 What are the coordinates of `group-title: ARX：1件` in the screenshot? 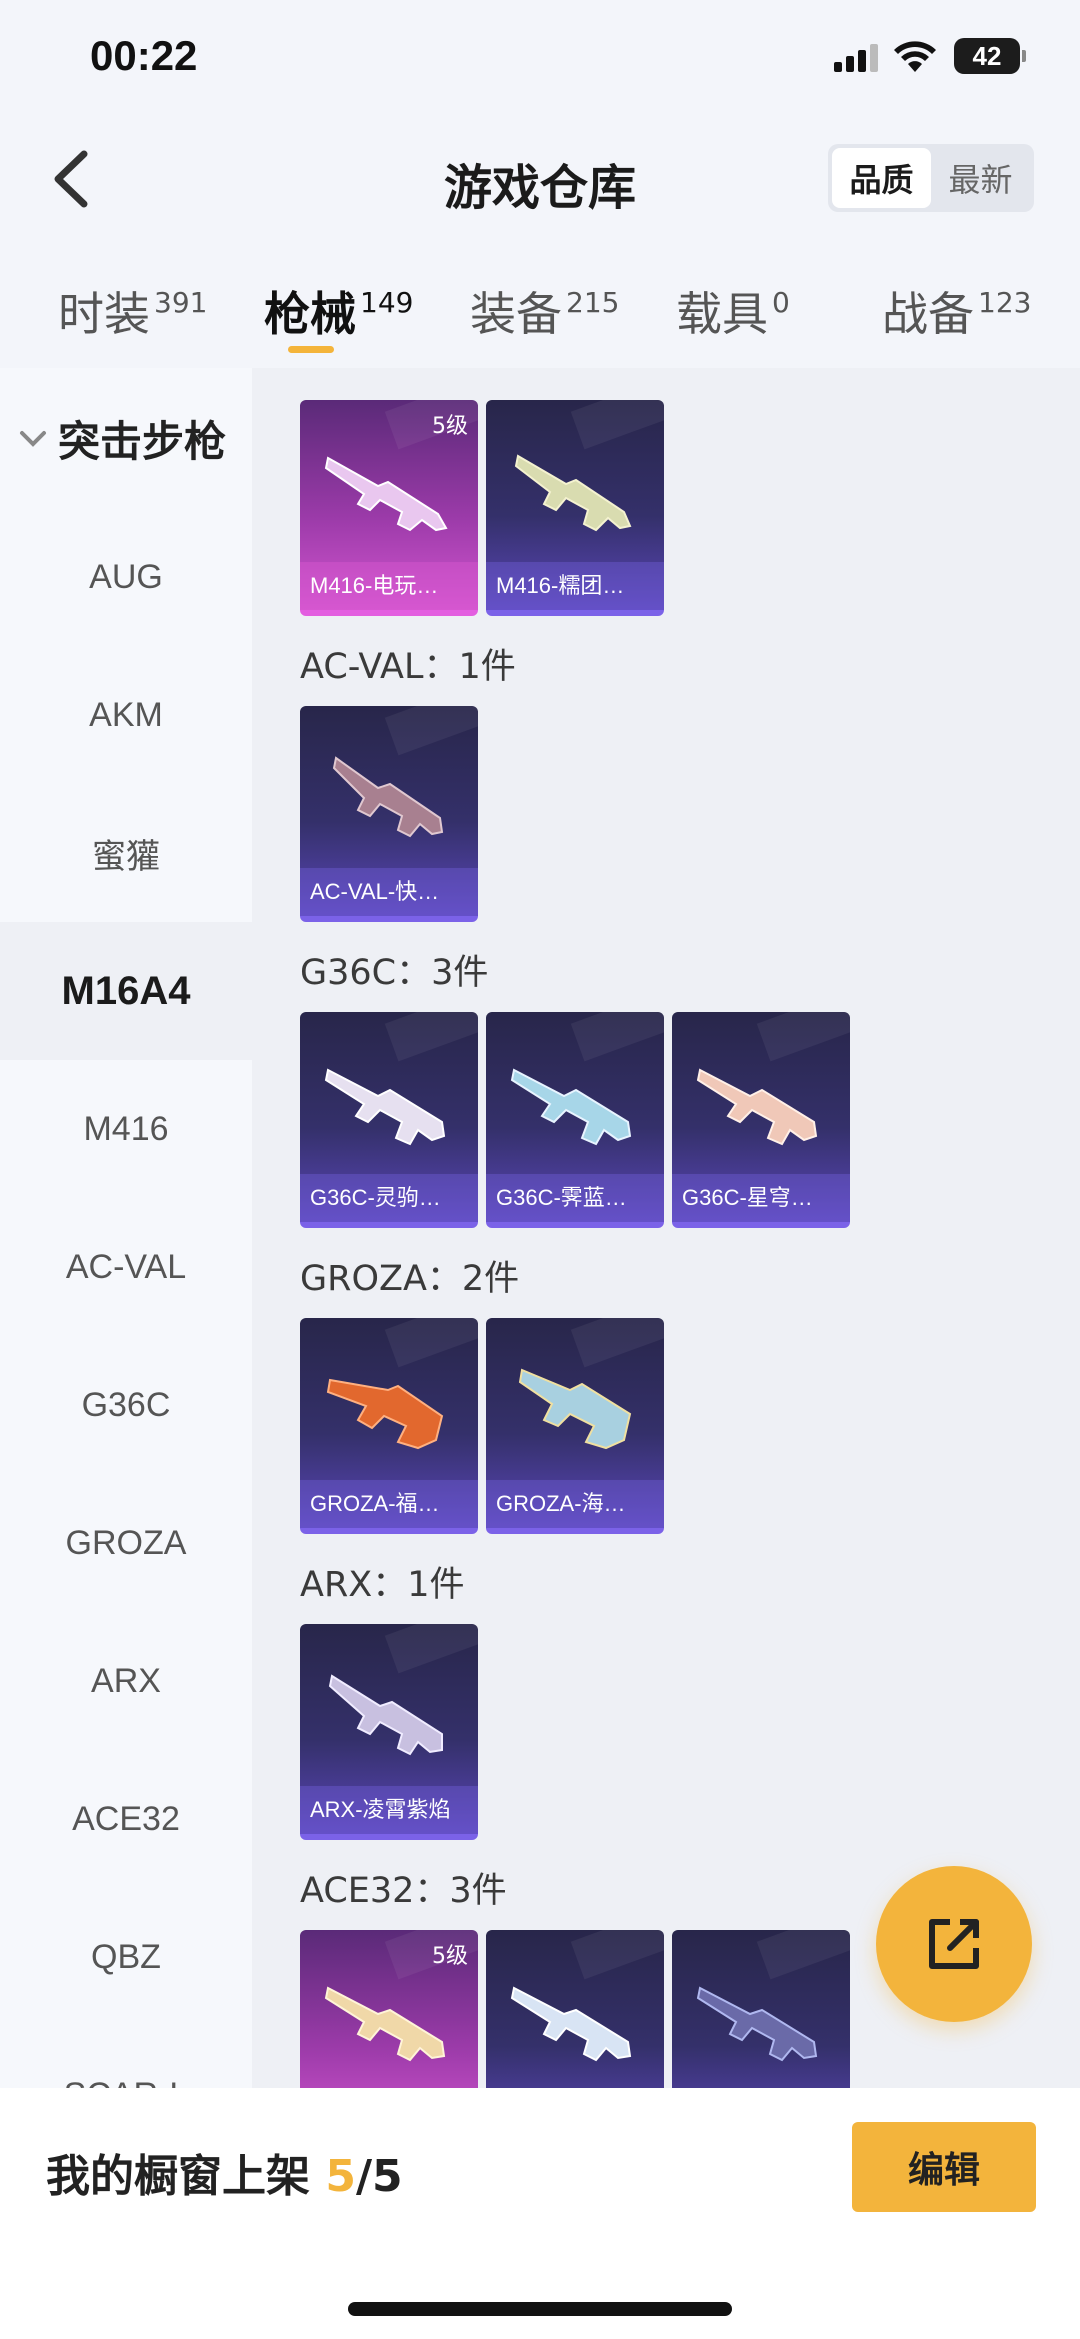 It's located at (382, 1585).